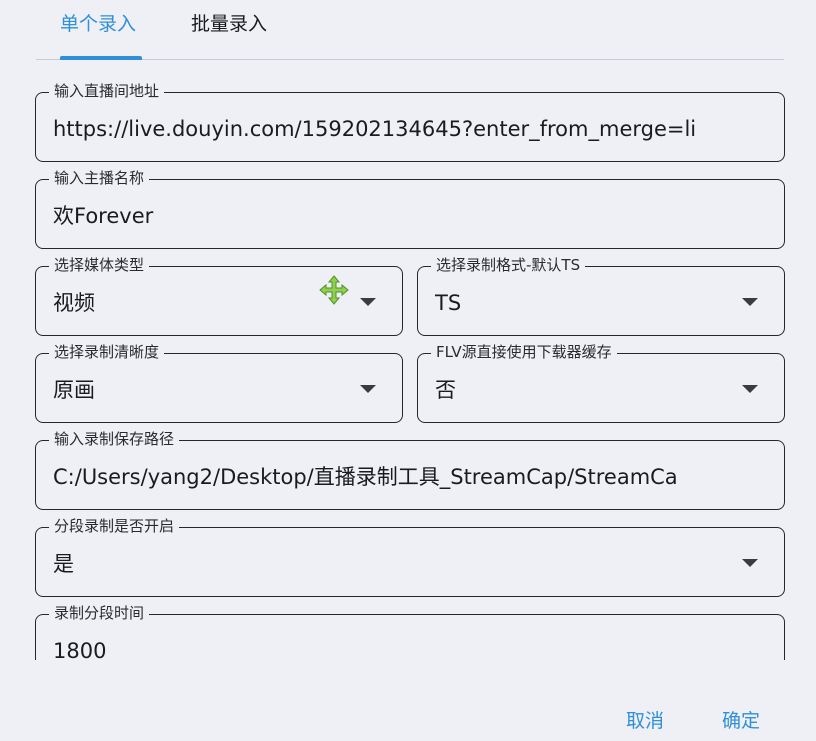 This screenshot has height=741, width=816. I want to click on tab-bar: 单个录入 批量录入, so click(410, 30).